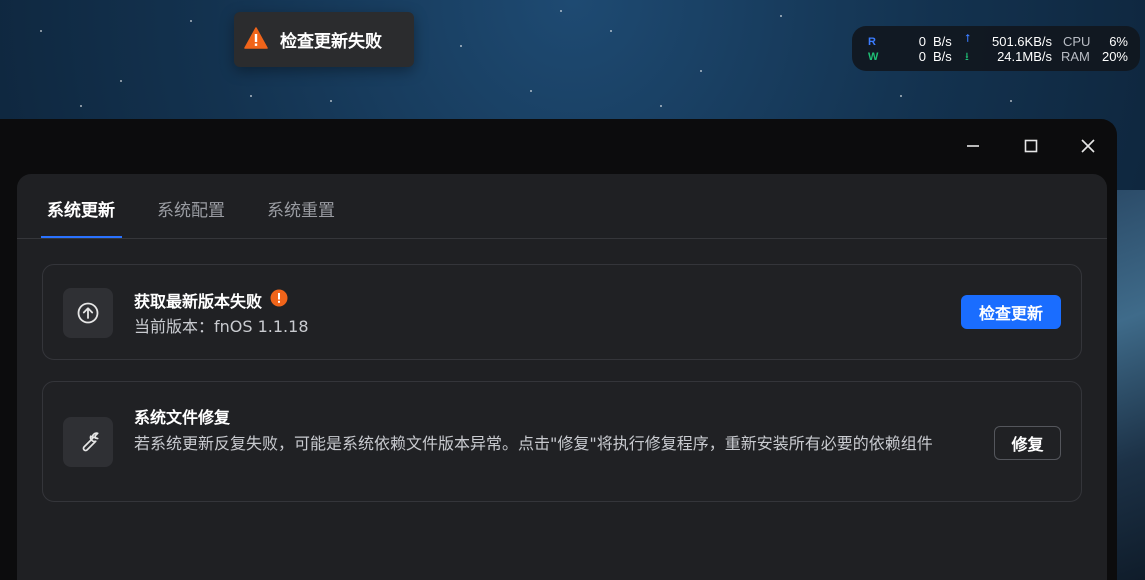 The height and width of the screenshot is (580, 1145). What do you see at coordinates (1114, 56) in the screenshot?
I see `ram-value: 20%` at bounding box center [1114, 56].